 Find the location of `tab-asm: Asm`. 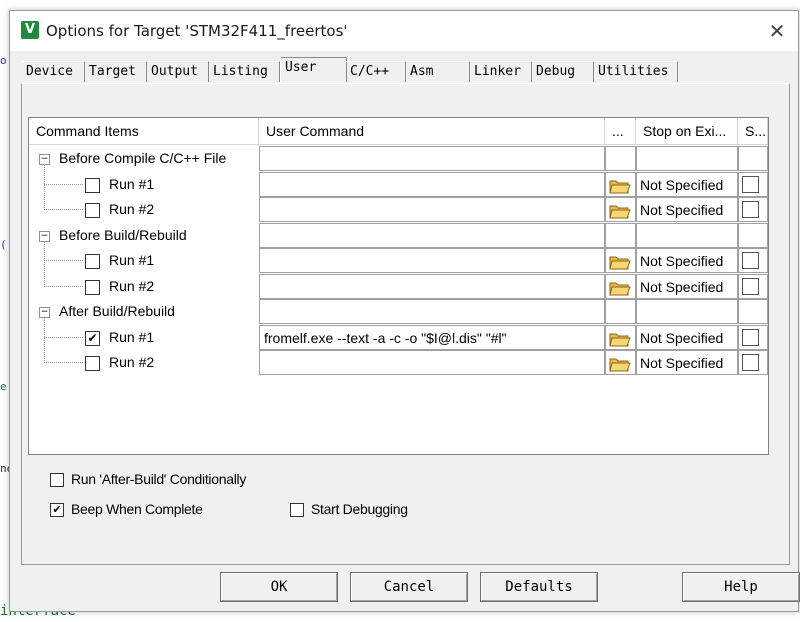

tab-asm: Asm is located at coordinates (438, 71).